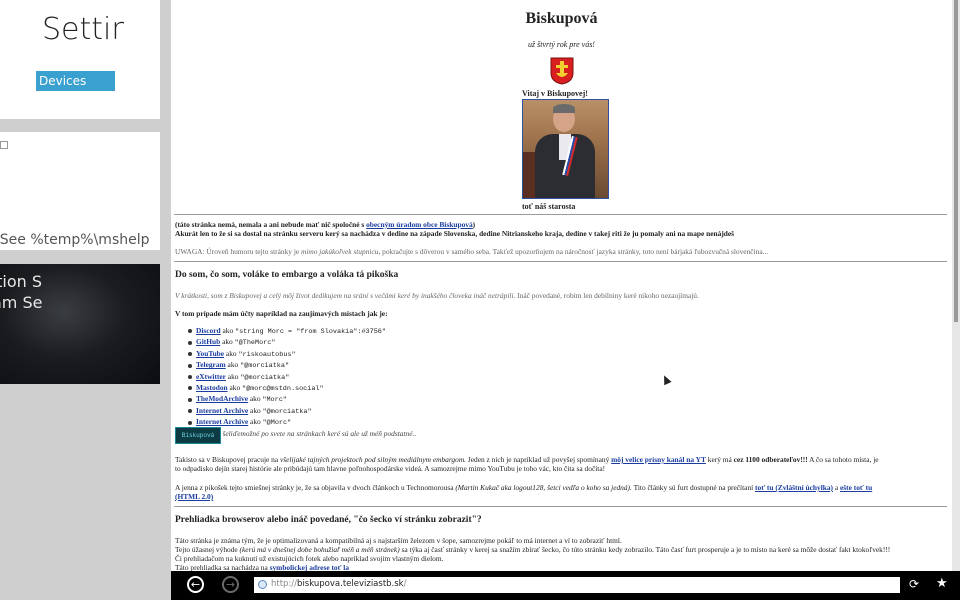 The image size is (960, 600). What do you see at coordinates (222, 567) in the screenshot?
I see `browsers-line4-a: Táto prehliadka sa nachádza na` at bounding box center [222, 567].